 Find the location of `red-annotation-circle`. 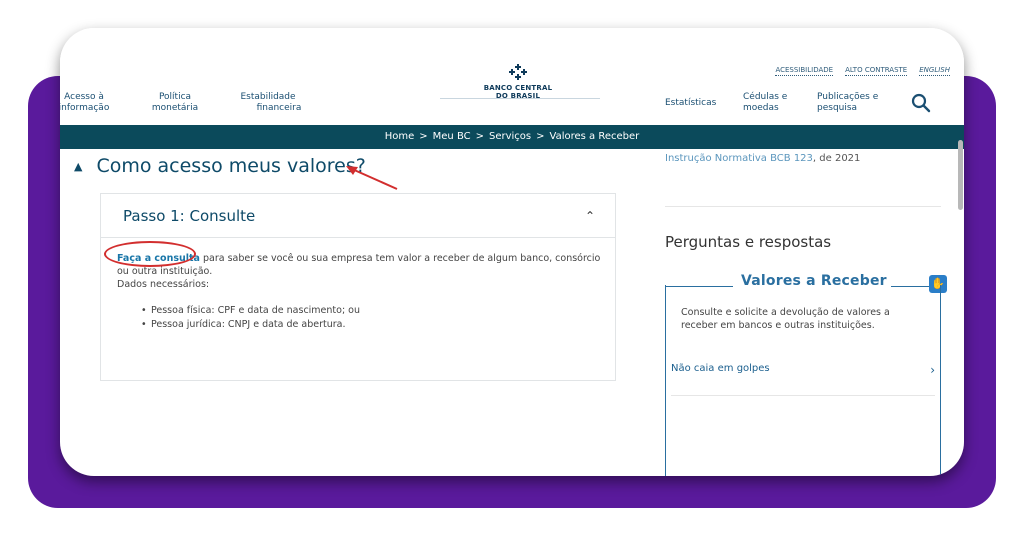

red-annotation-circle is located at coordinates (150, 254).